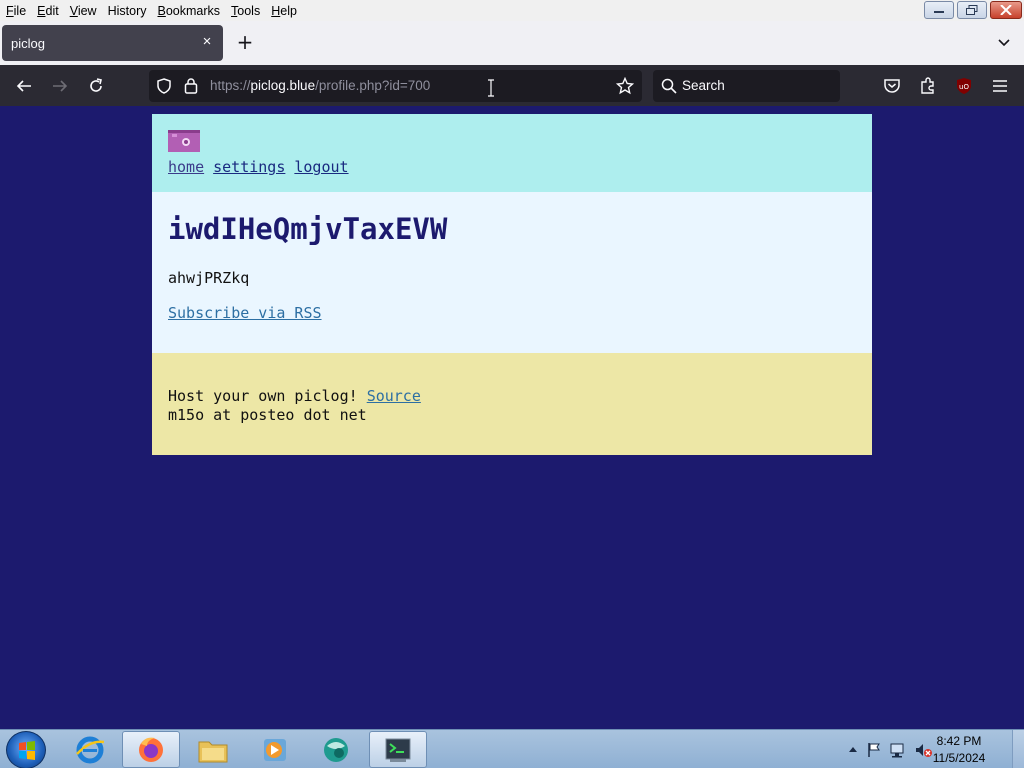 The image size is (1024, 768). Describe the element at coordinates (308, 229) in the screenshot. I see `profile-title: iwdIHeQmjvTaxEVW` at that location.